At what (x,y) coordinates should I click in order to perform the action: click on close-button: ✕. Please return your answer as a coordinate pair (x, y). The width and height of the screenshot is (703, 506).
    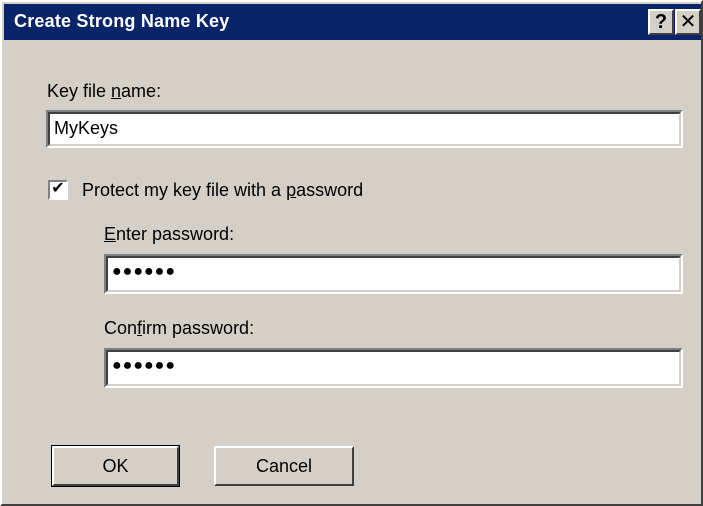
    Looking at the image, I should click on (688, 22).